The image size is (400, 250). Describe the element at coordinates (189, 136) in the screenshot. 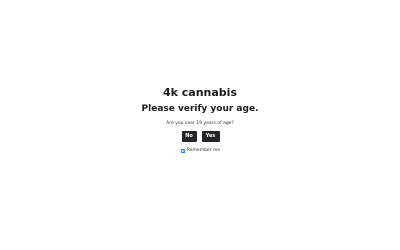

I see `no-button: No` at that location.